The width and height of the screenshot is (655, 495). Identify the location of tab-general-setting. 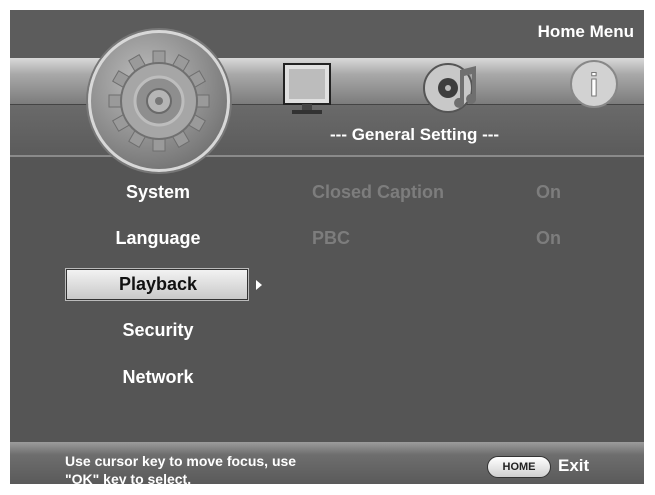
(159, 101).